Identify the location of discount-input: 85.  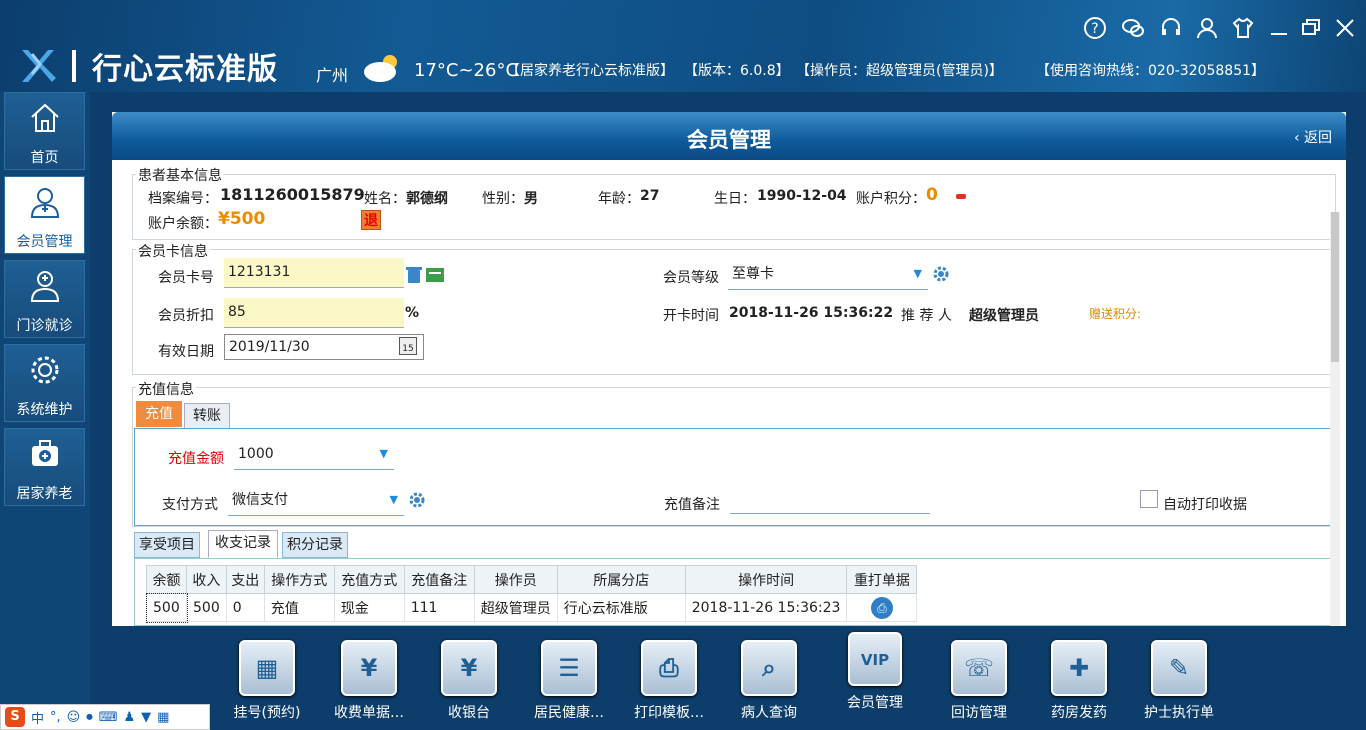
(314, 313).